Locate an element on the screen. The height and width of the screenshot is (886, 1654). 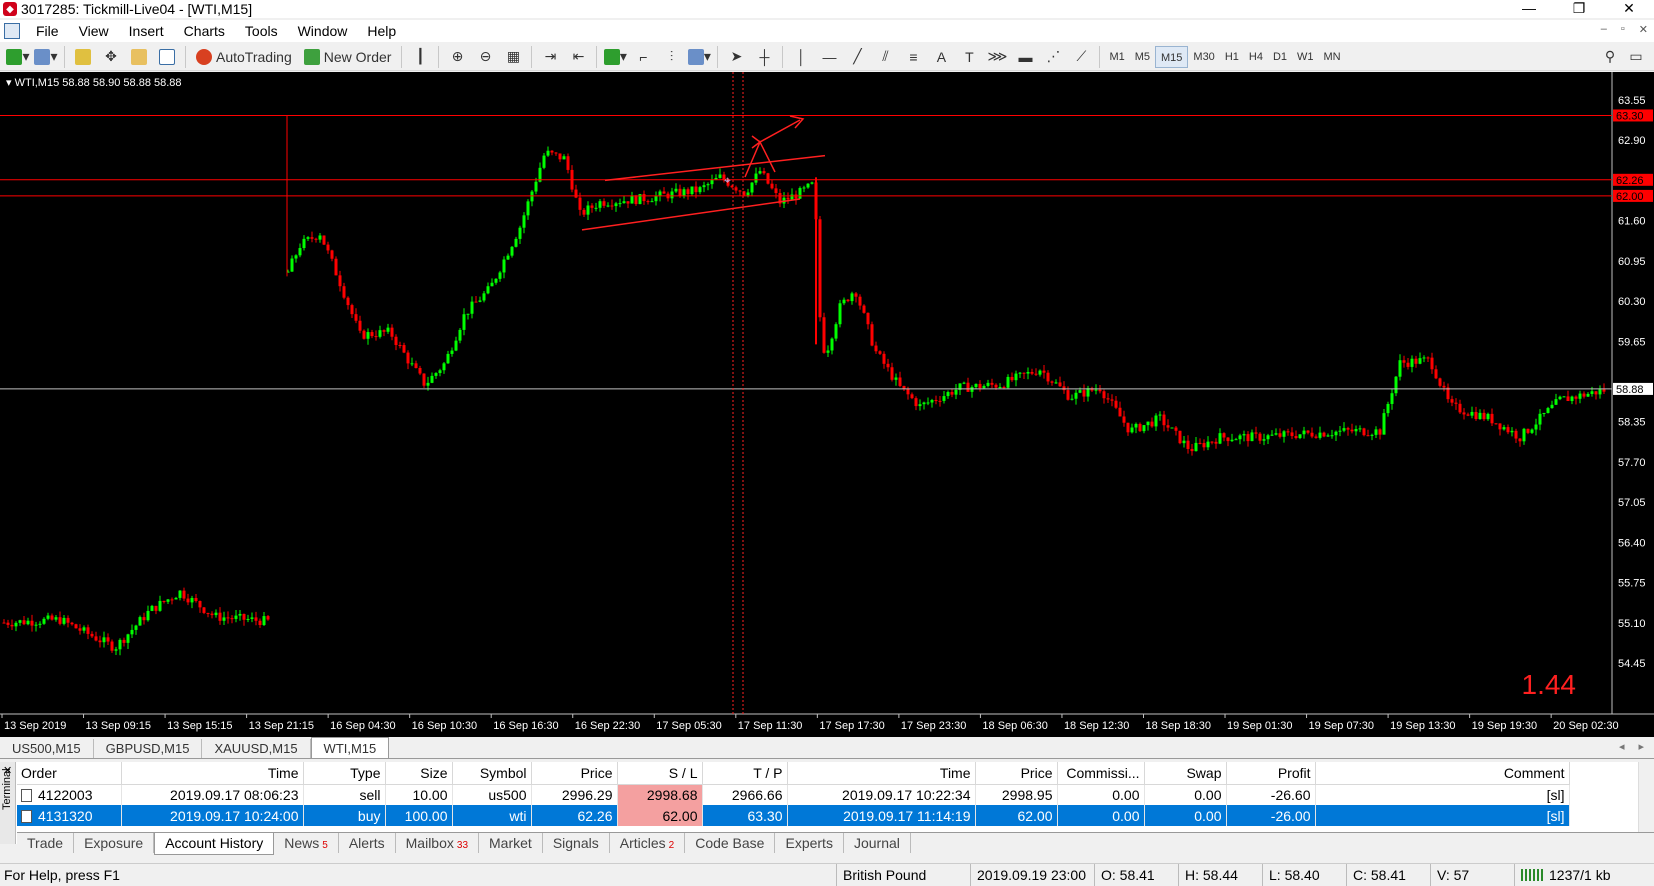
text-label-icon: T is located at coordinates (969, 57).